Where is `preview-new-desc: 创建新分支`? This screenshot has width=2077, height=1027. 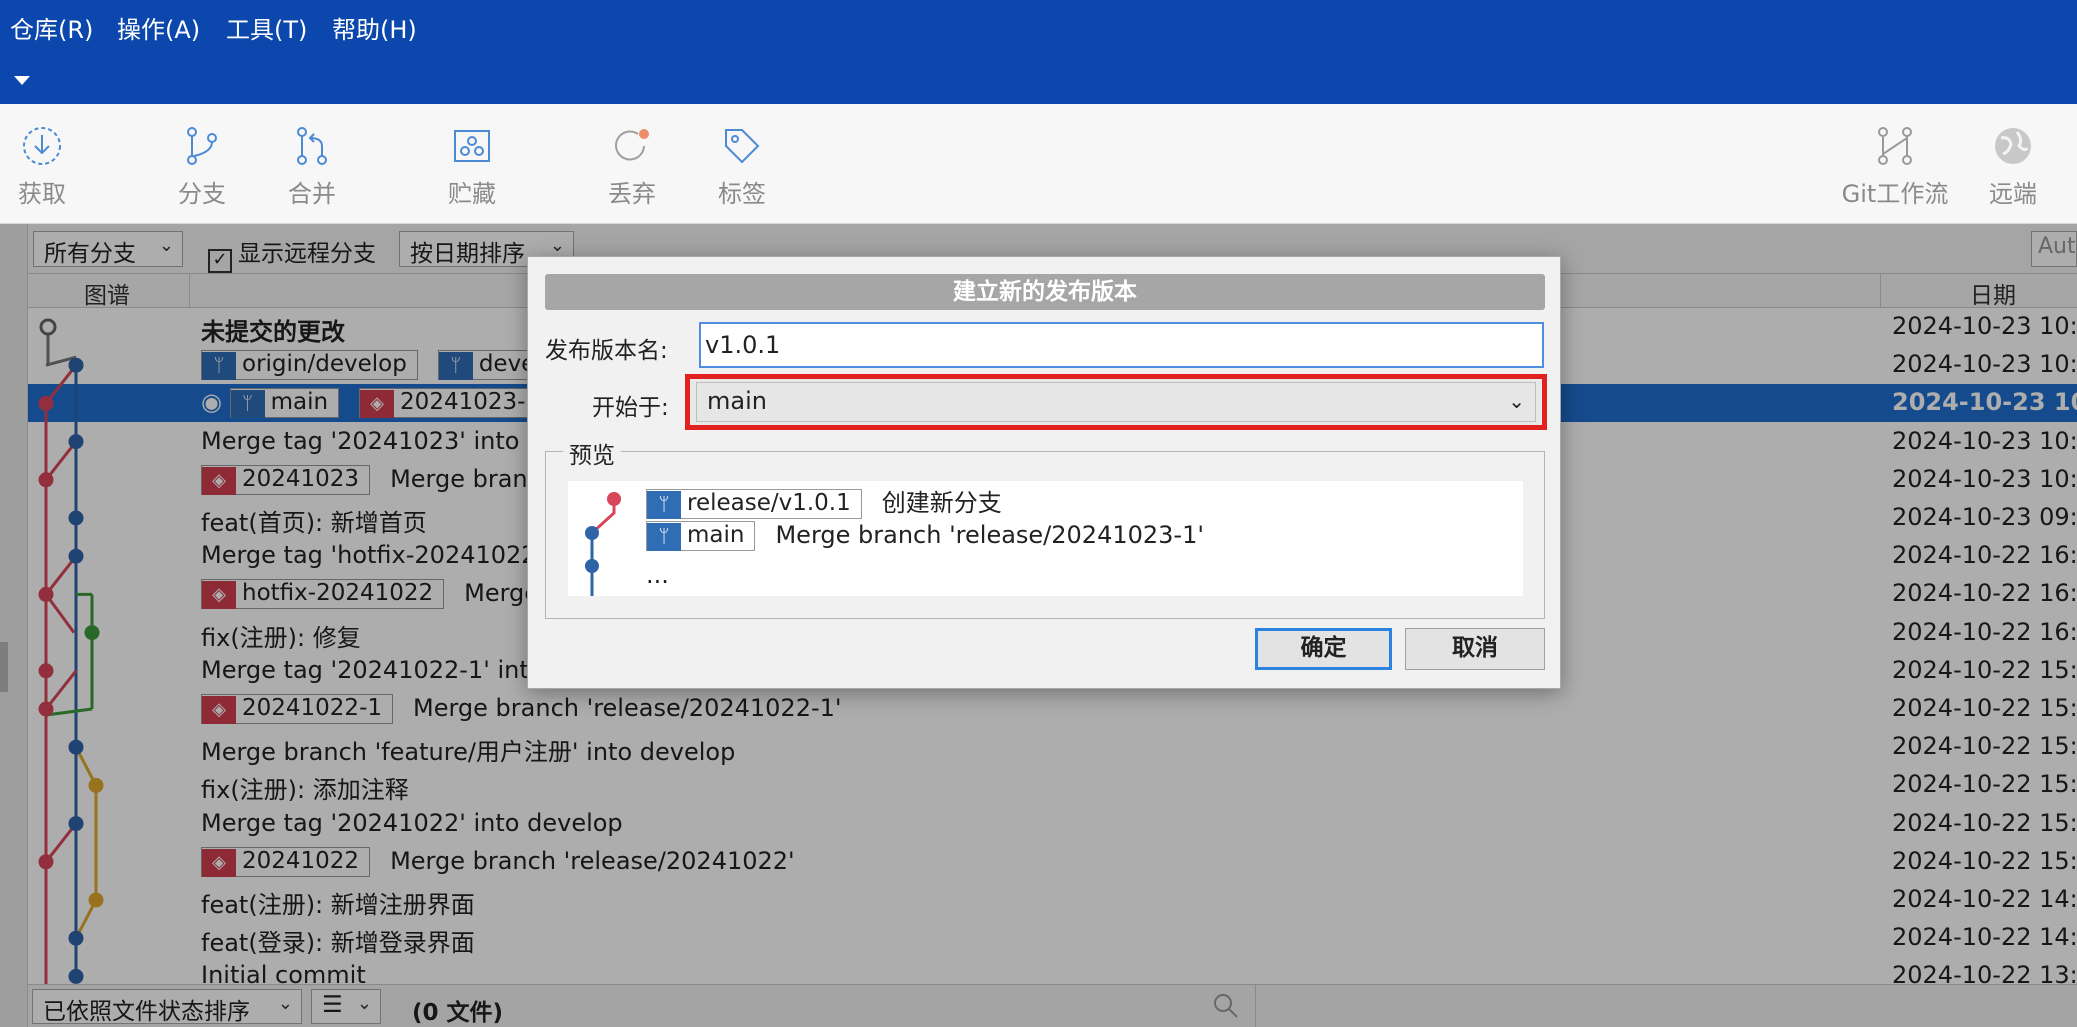
preview-new-desc: 创建新分支 is located at coordinates (941, 503).